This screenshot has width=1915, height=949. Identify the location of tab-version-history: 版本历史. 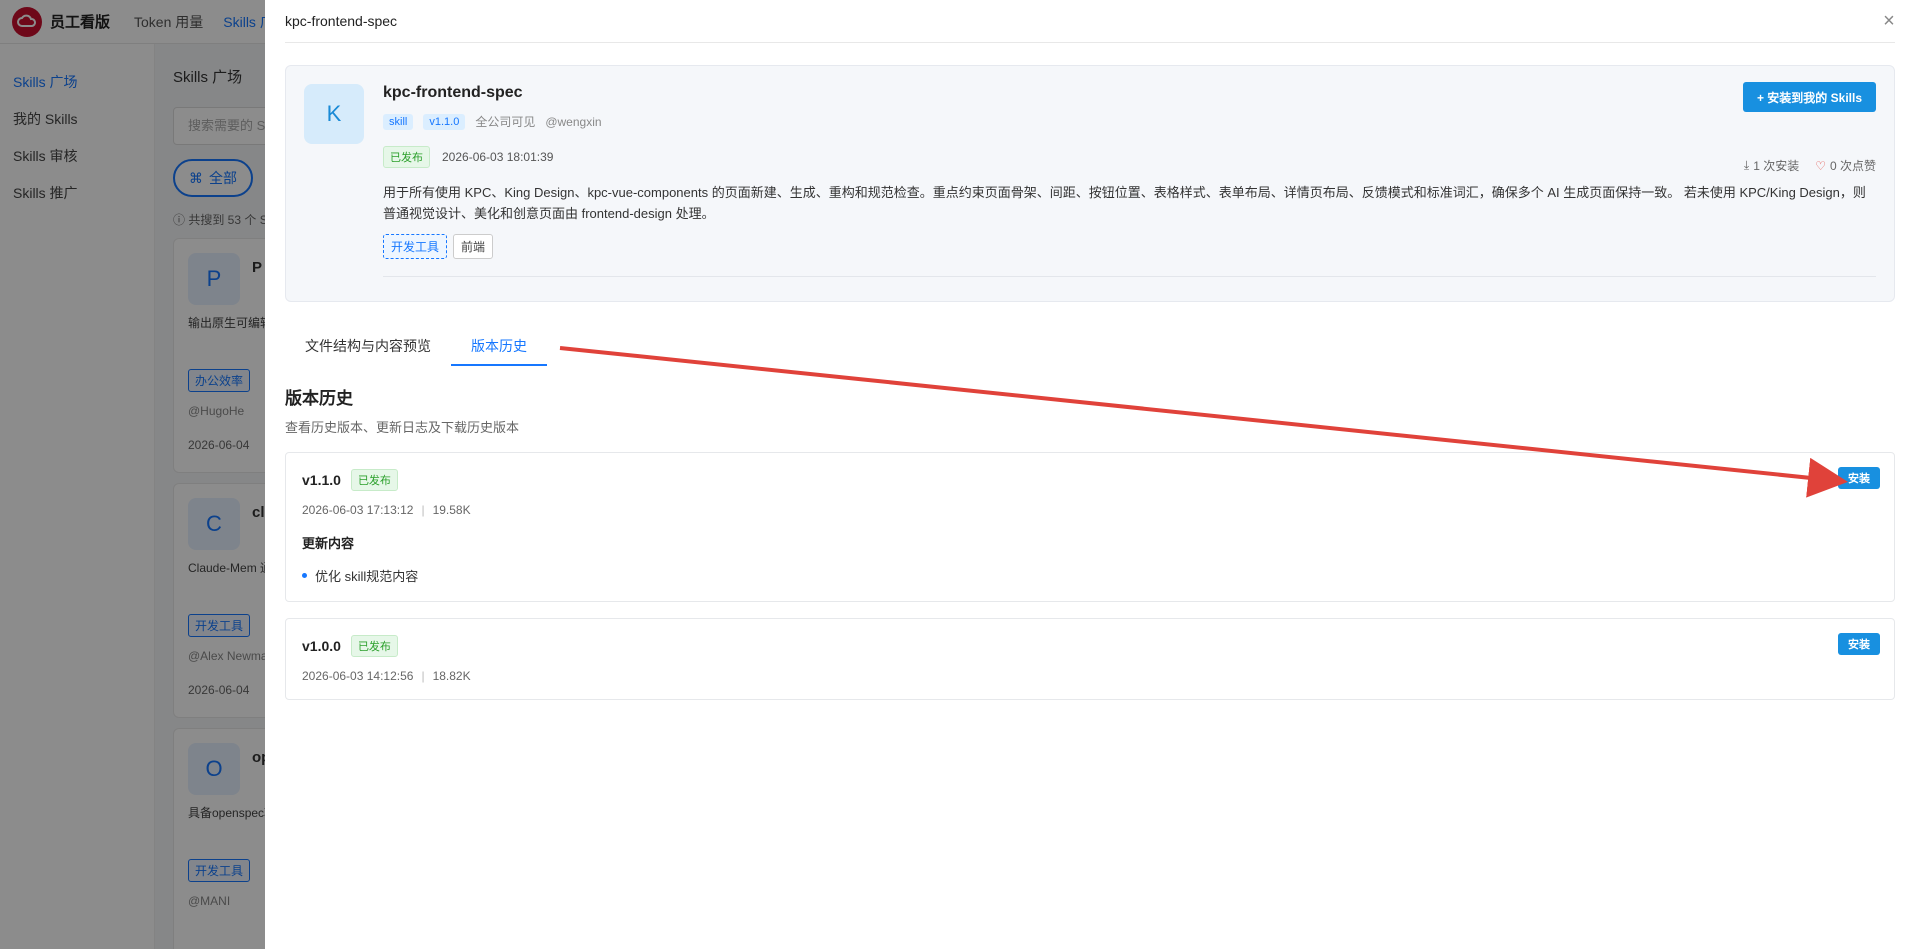
(499, 346).